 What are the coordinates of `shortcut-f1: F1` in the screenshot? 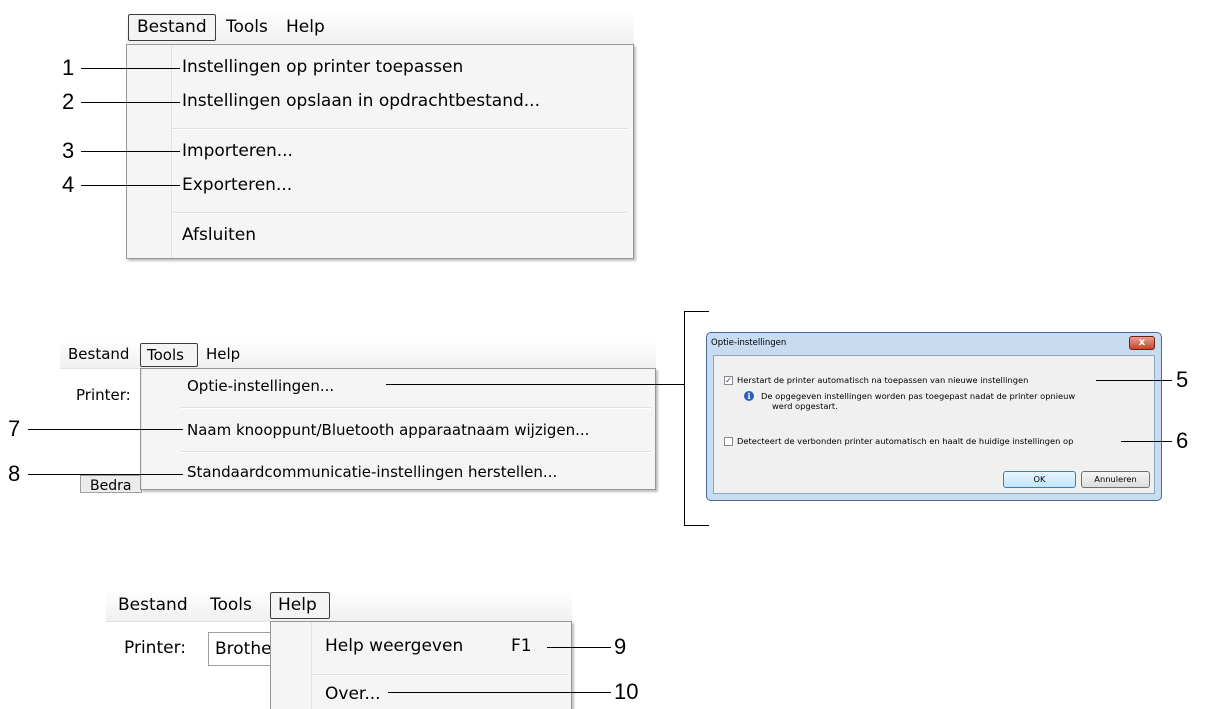 It's located at (521, 646).